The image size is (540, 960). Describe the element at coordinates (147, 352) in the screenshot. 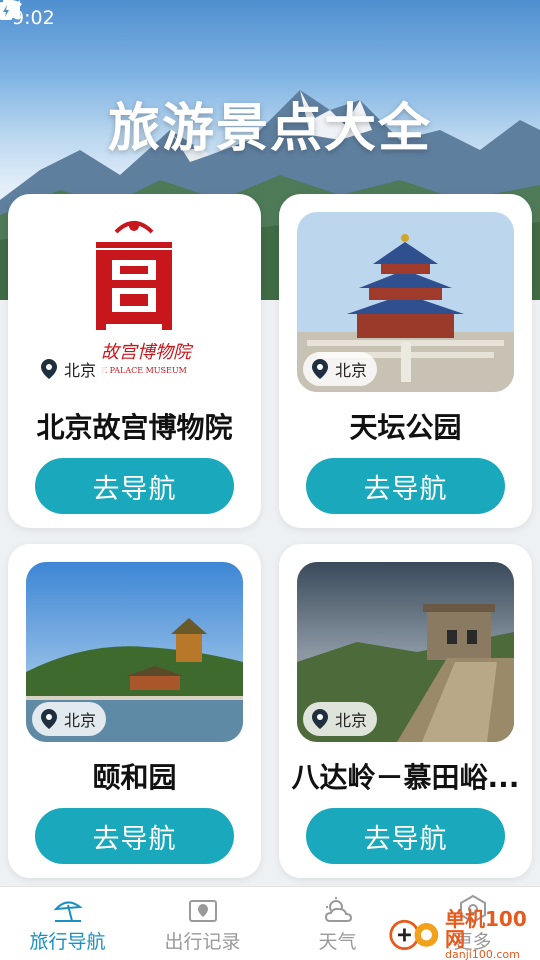

I see `svg-text: 故宫博物院` at that location.